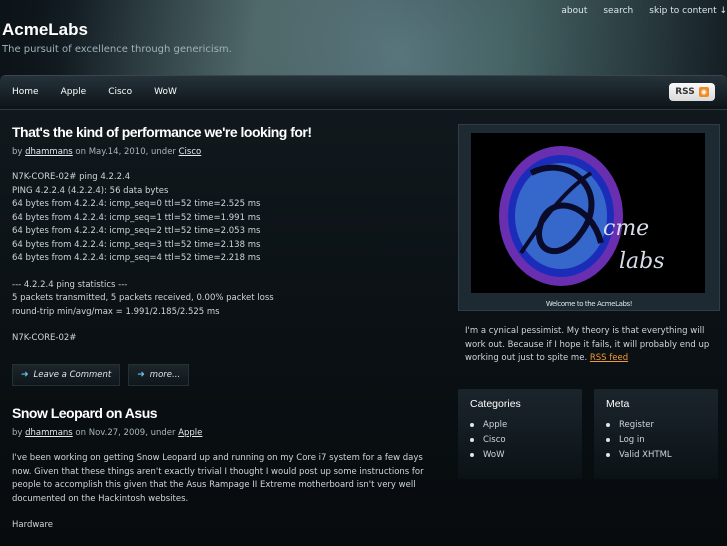 This screenshot has width=727, height=546. What do you see at coordinates (495, 404) in the screenshot?
I see `categories-title: Categories` at bounding box center [495, 404].